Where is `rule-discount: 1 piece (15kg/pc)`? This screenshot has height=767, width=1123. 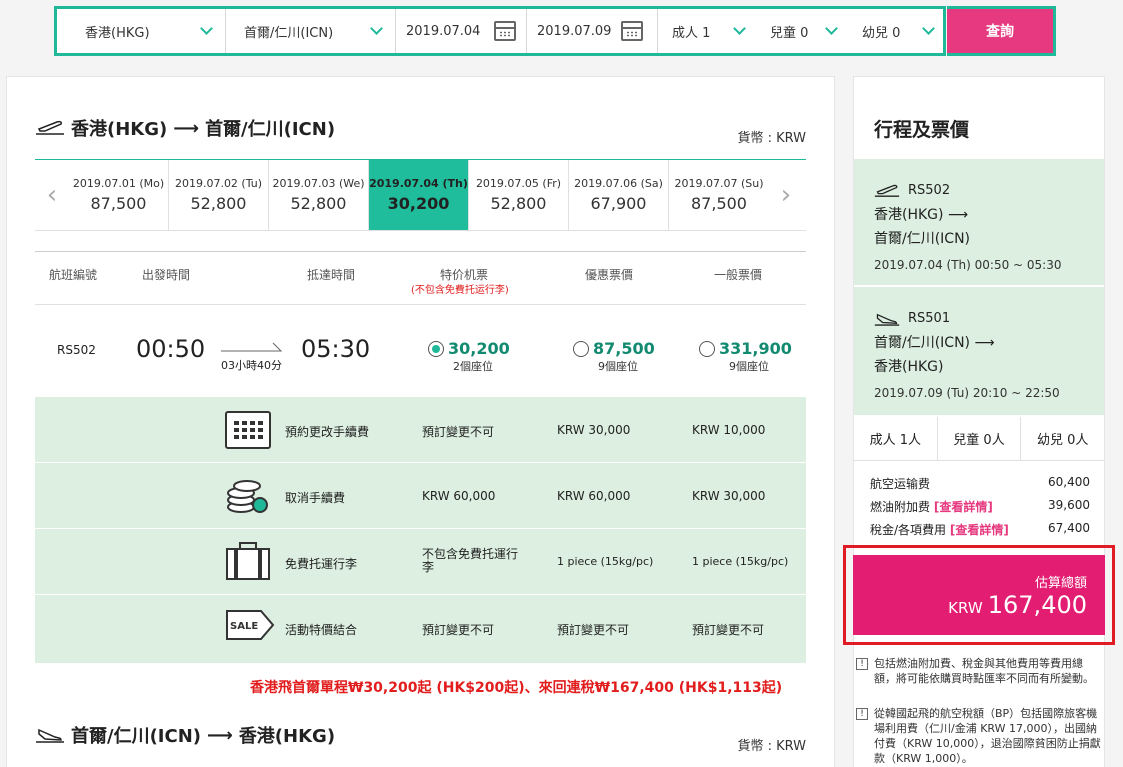
rule-discount: 1 piece (15kg/pc) is located at coordinates (605, 561).